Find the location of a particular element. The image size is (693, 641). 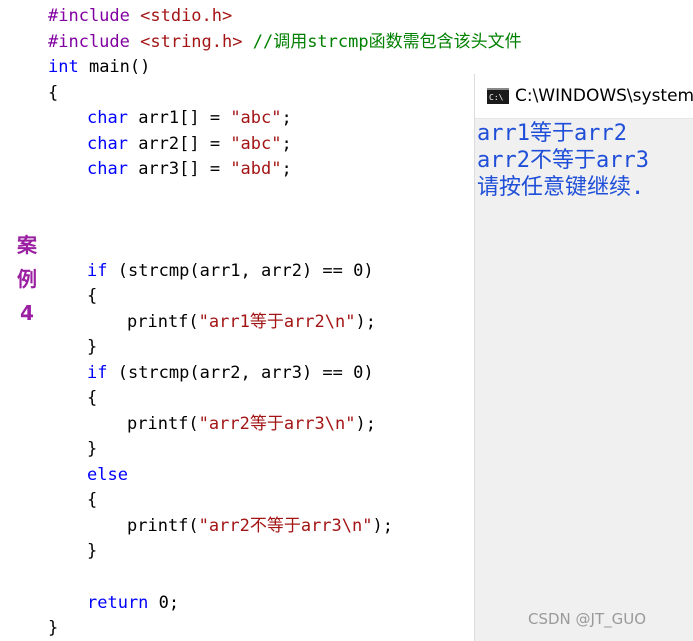

code-text: 0; is located at coordinates (164, 603).